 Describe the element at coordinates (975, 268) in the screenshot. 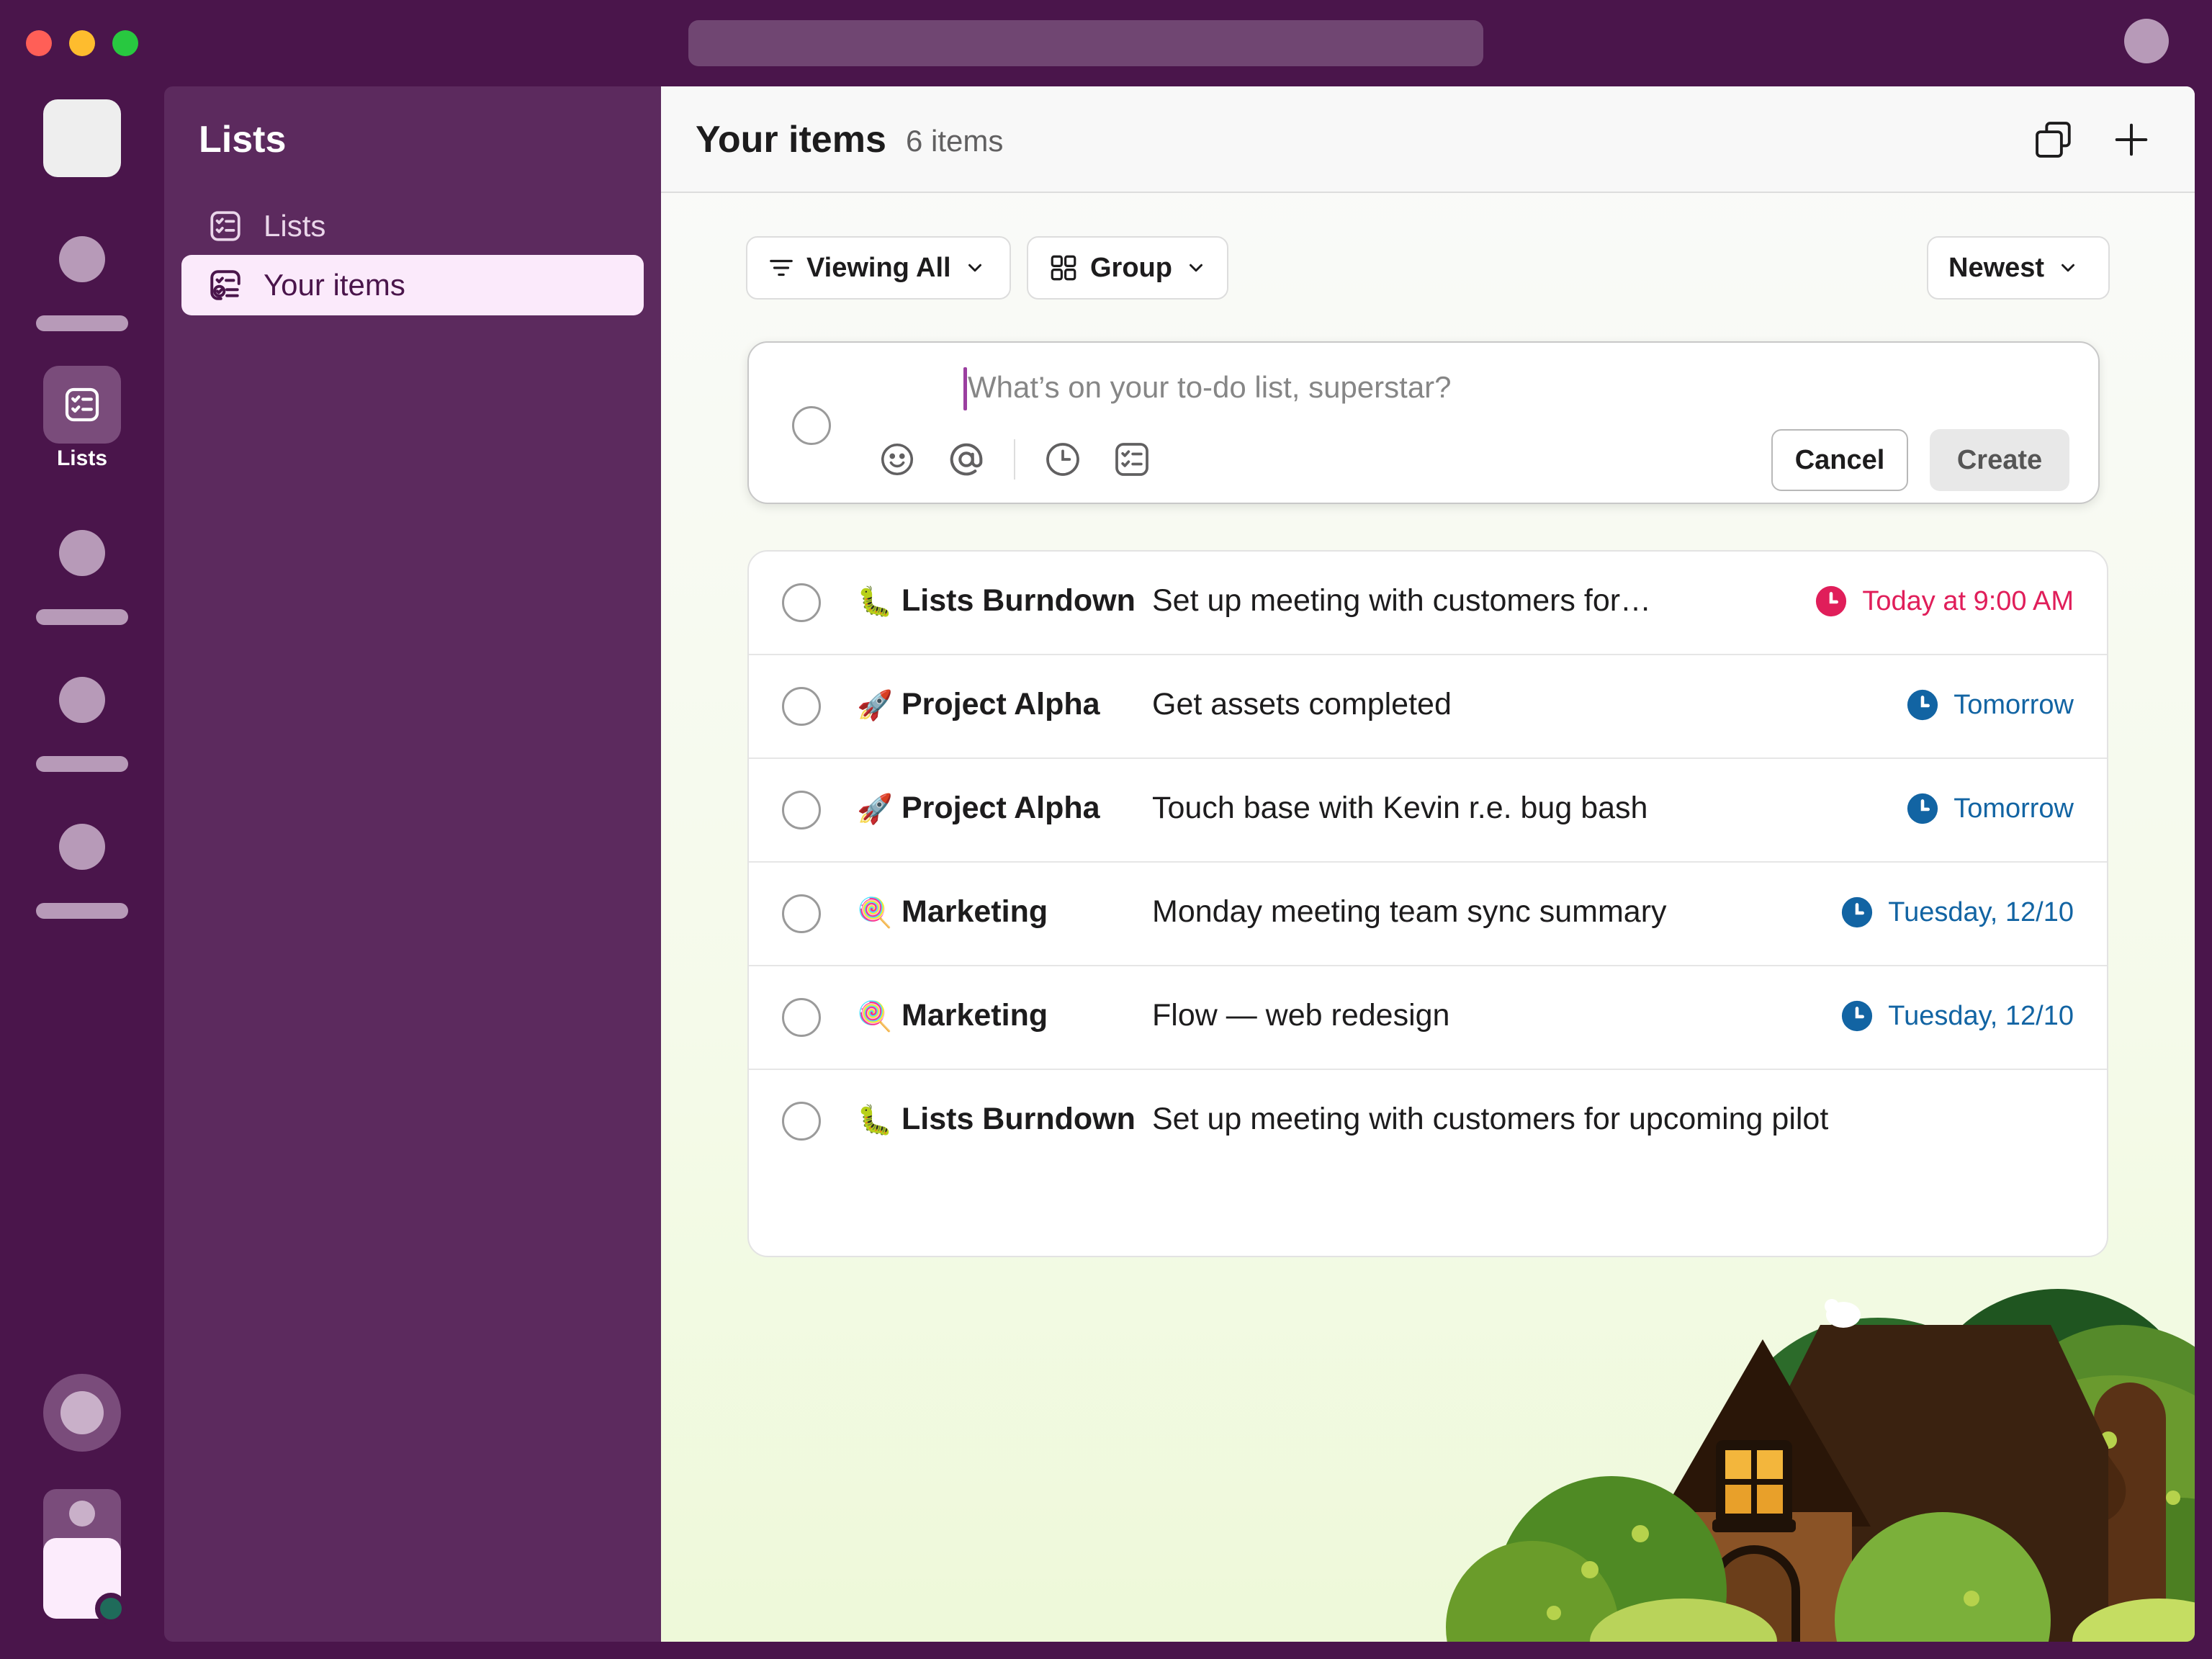

I see `chevron-down-icon` at that location.